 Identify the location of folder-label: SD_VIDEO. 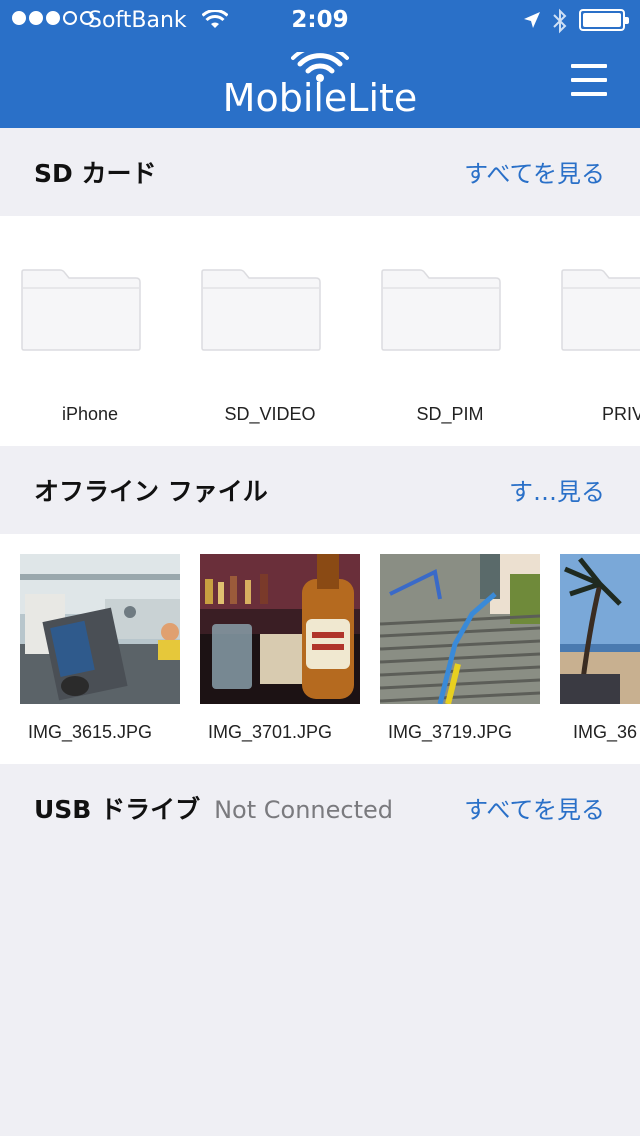
(270, 414).